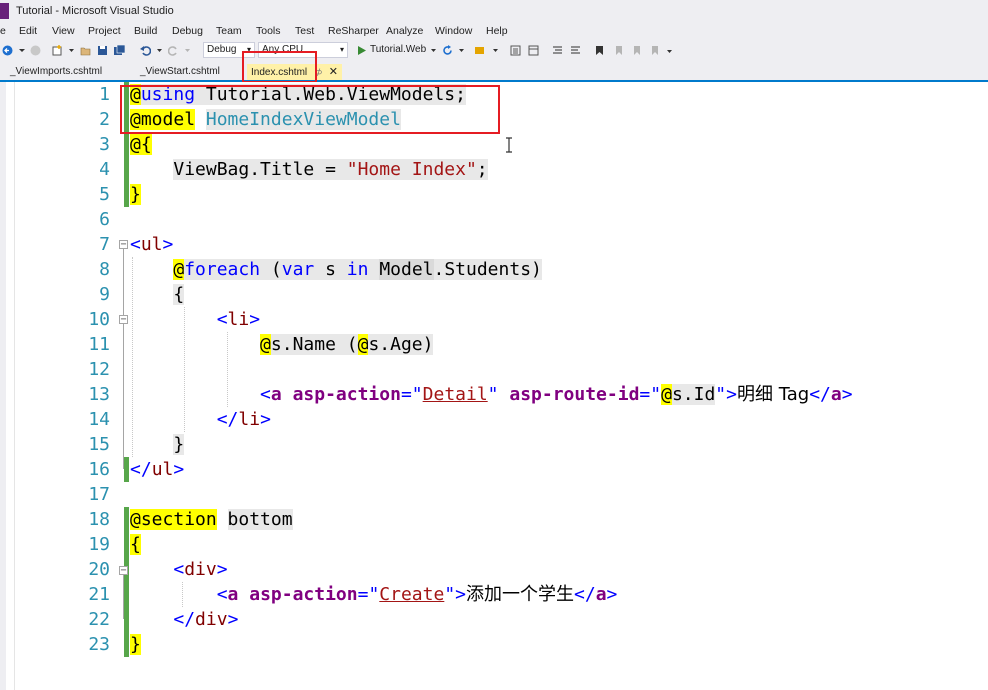 The image size is (988, 690). I want to click on new-project-icon, so click(57, 50).